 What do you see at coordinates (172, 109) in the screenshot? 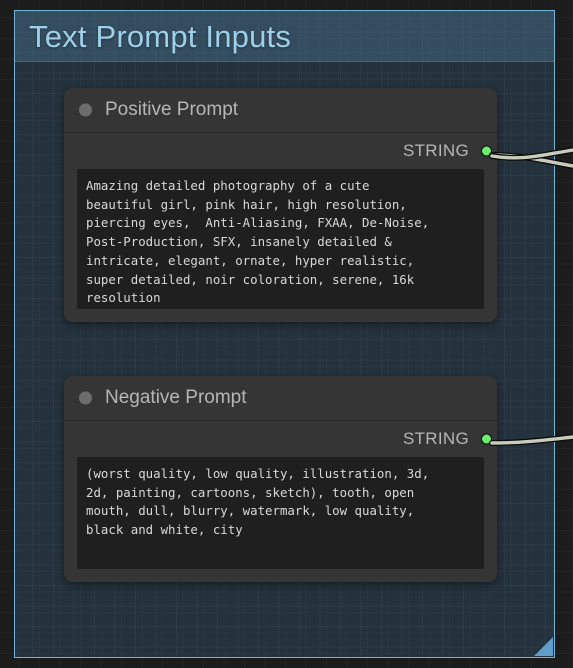
I see `node-positive-prompt-title: Positive Prompt` at bounding box center [172, 109].